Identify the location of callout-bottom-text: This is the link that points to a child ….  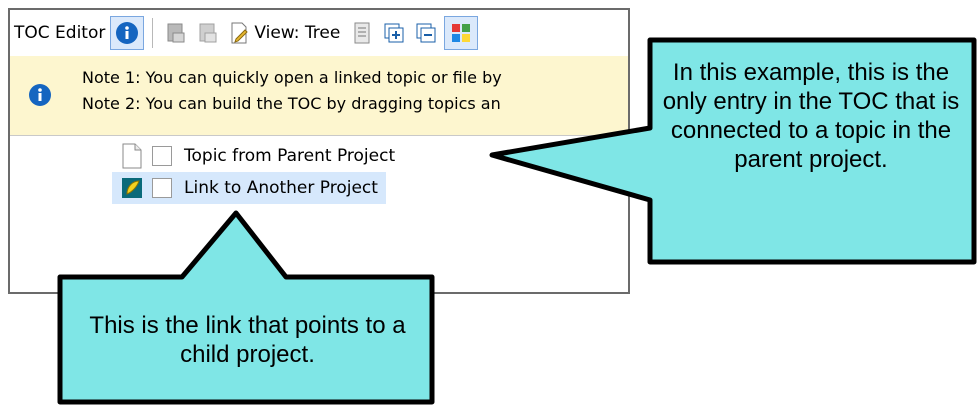
(247, 340).